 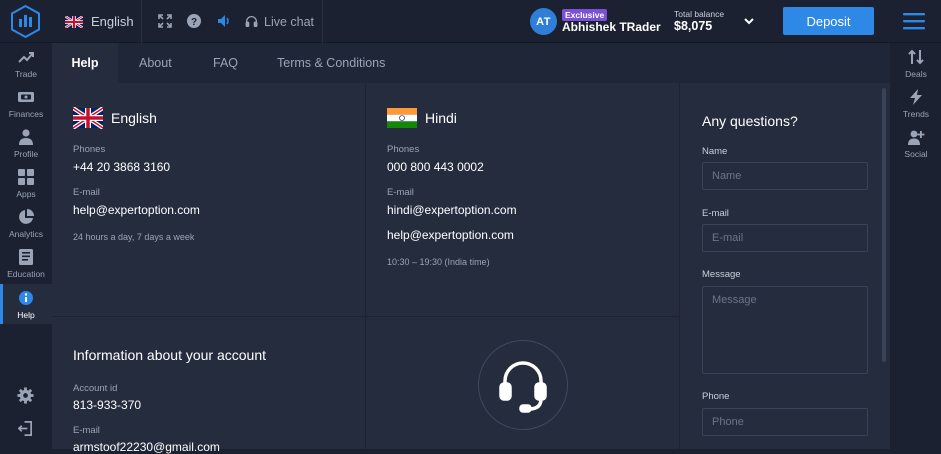 I want to click on english-support-title: English, so click(x=115, y=118).